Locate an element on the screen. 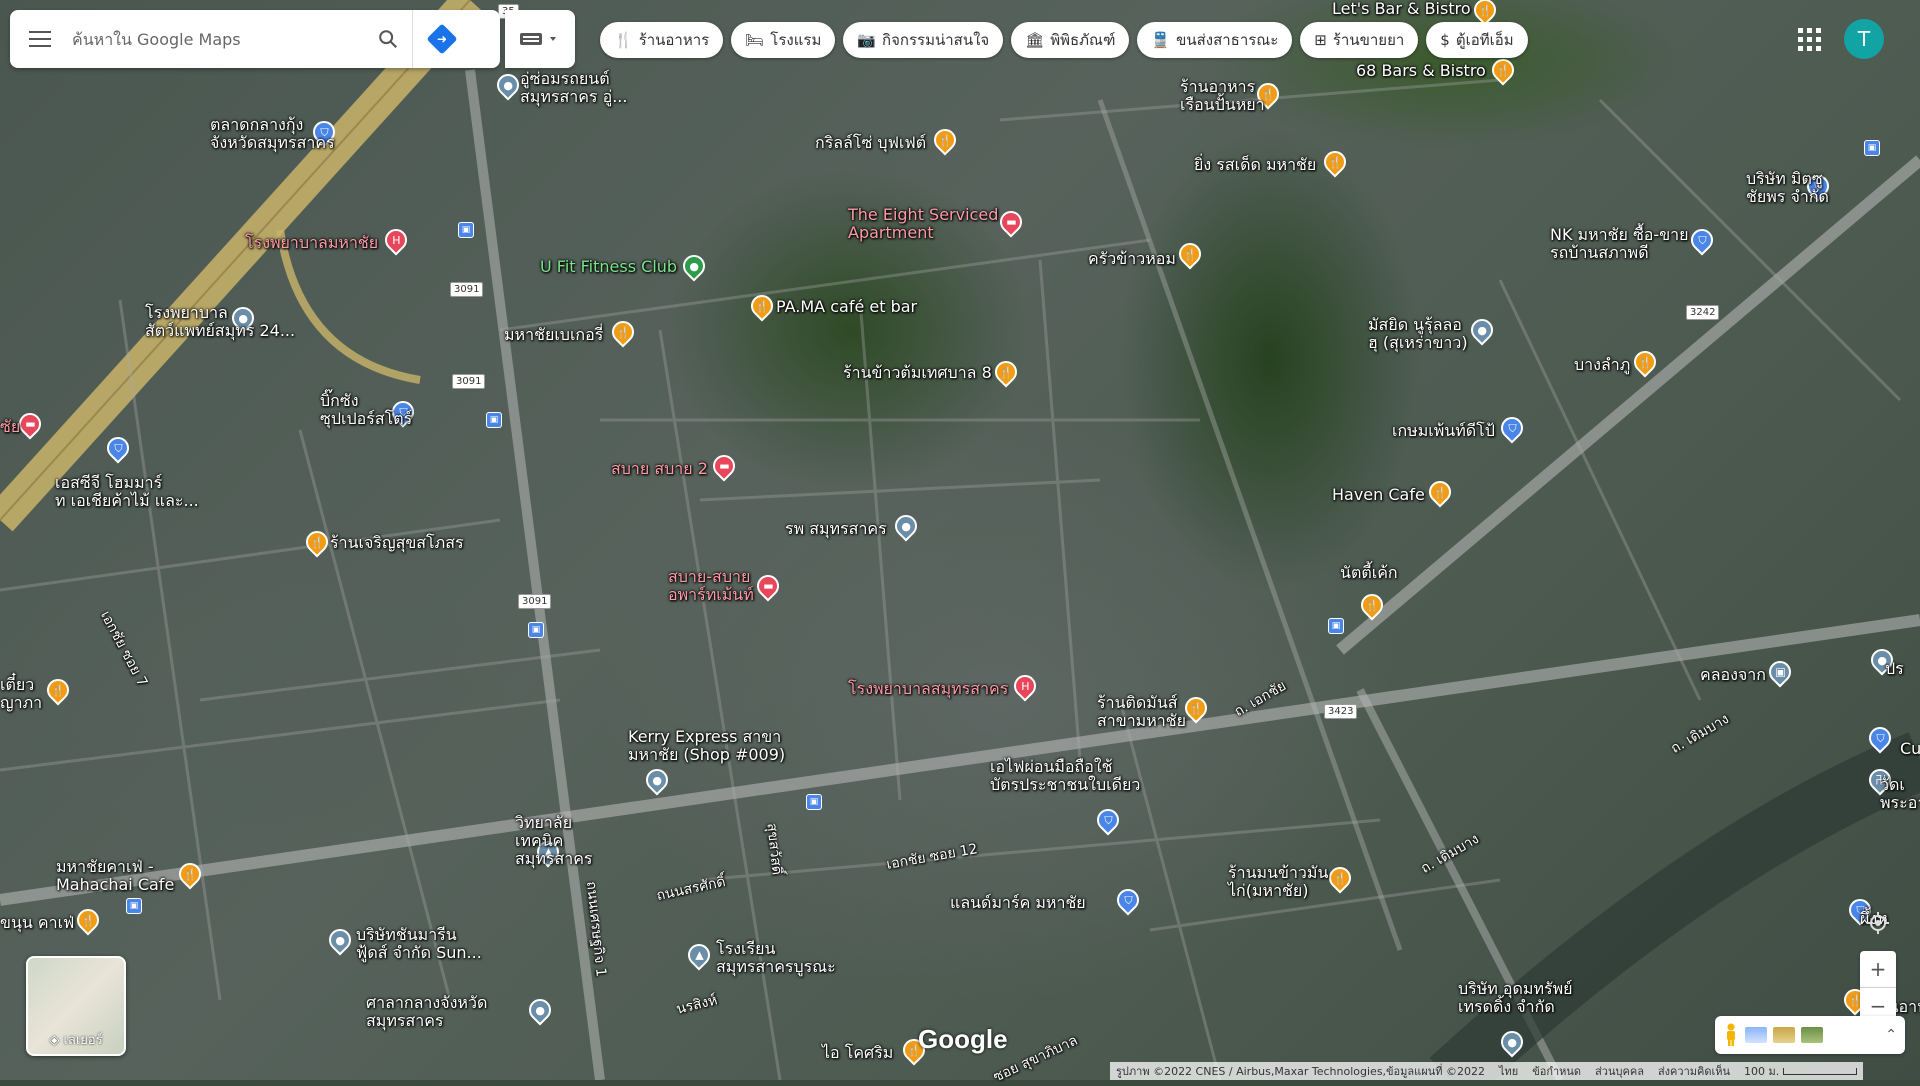  place-label: คลองจาก is located at coordinates (1733, 675).